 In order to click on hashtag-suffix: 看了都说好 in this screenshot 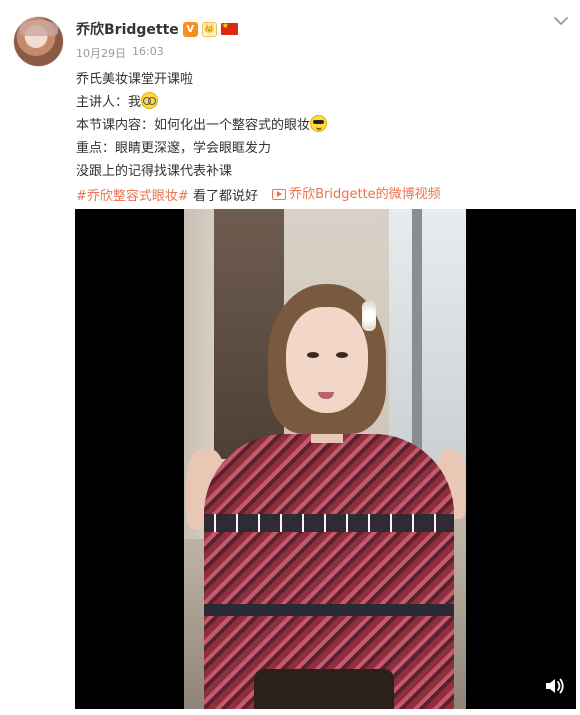, I will do `click(225, 196)`.